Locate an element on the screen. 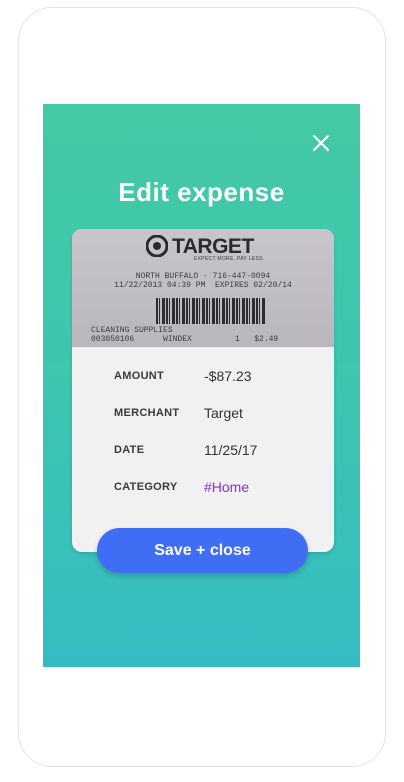 The image size is (404, 782). category-row: CATEGORY #Home is located at coordinates (203, 487).